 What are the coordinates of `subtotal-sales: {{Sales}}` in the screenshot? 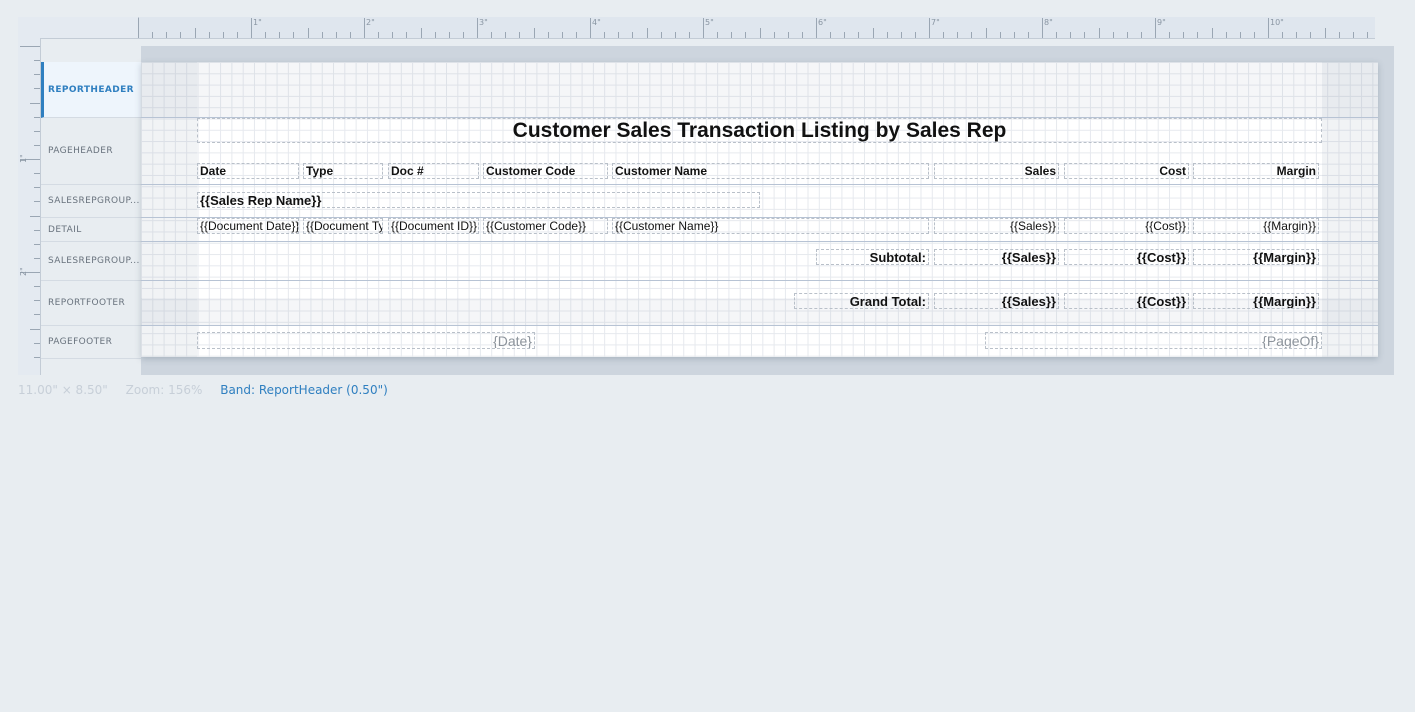 It's located at (996, 257).